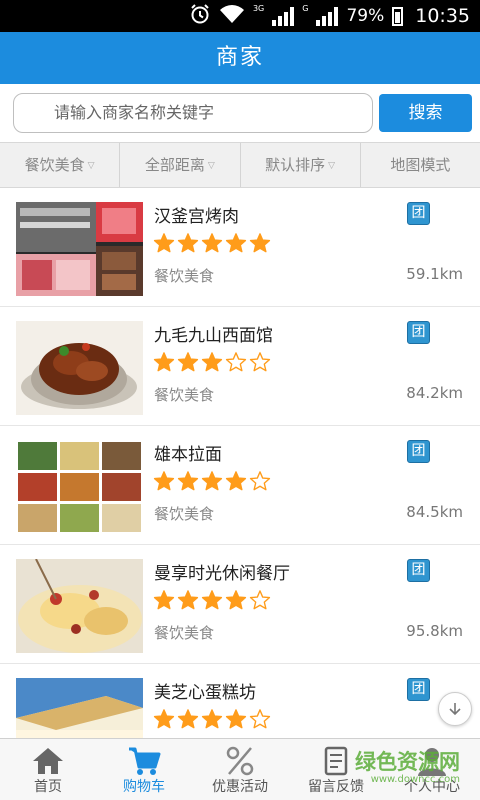 This screenshot has height=800, width=480. Describe the element at coordinates (196, 217) in the screenshot. I see `merchant-name: 汉釜宫烤肉` at that location.